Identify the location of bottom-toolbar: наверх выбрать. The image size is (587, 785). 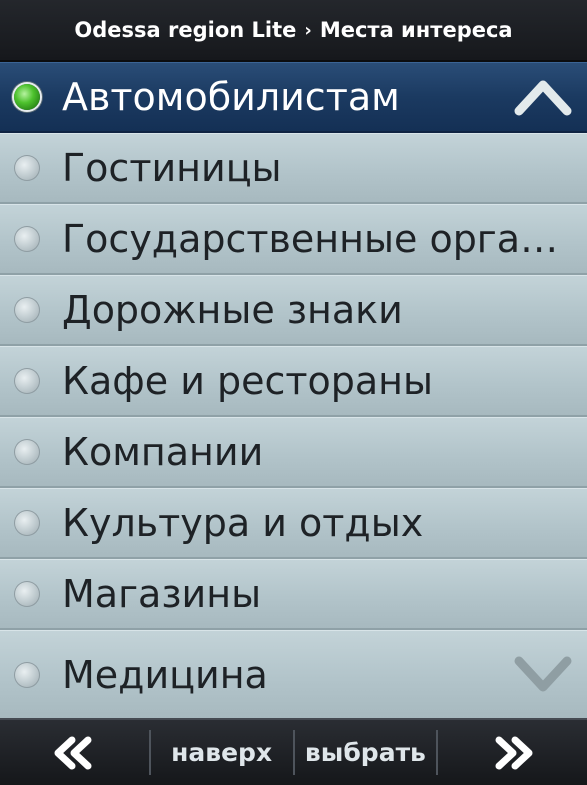
(293, 751).